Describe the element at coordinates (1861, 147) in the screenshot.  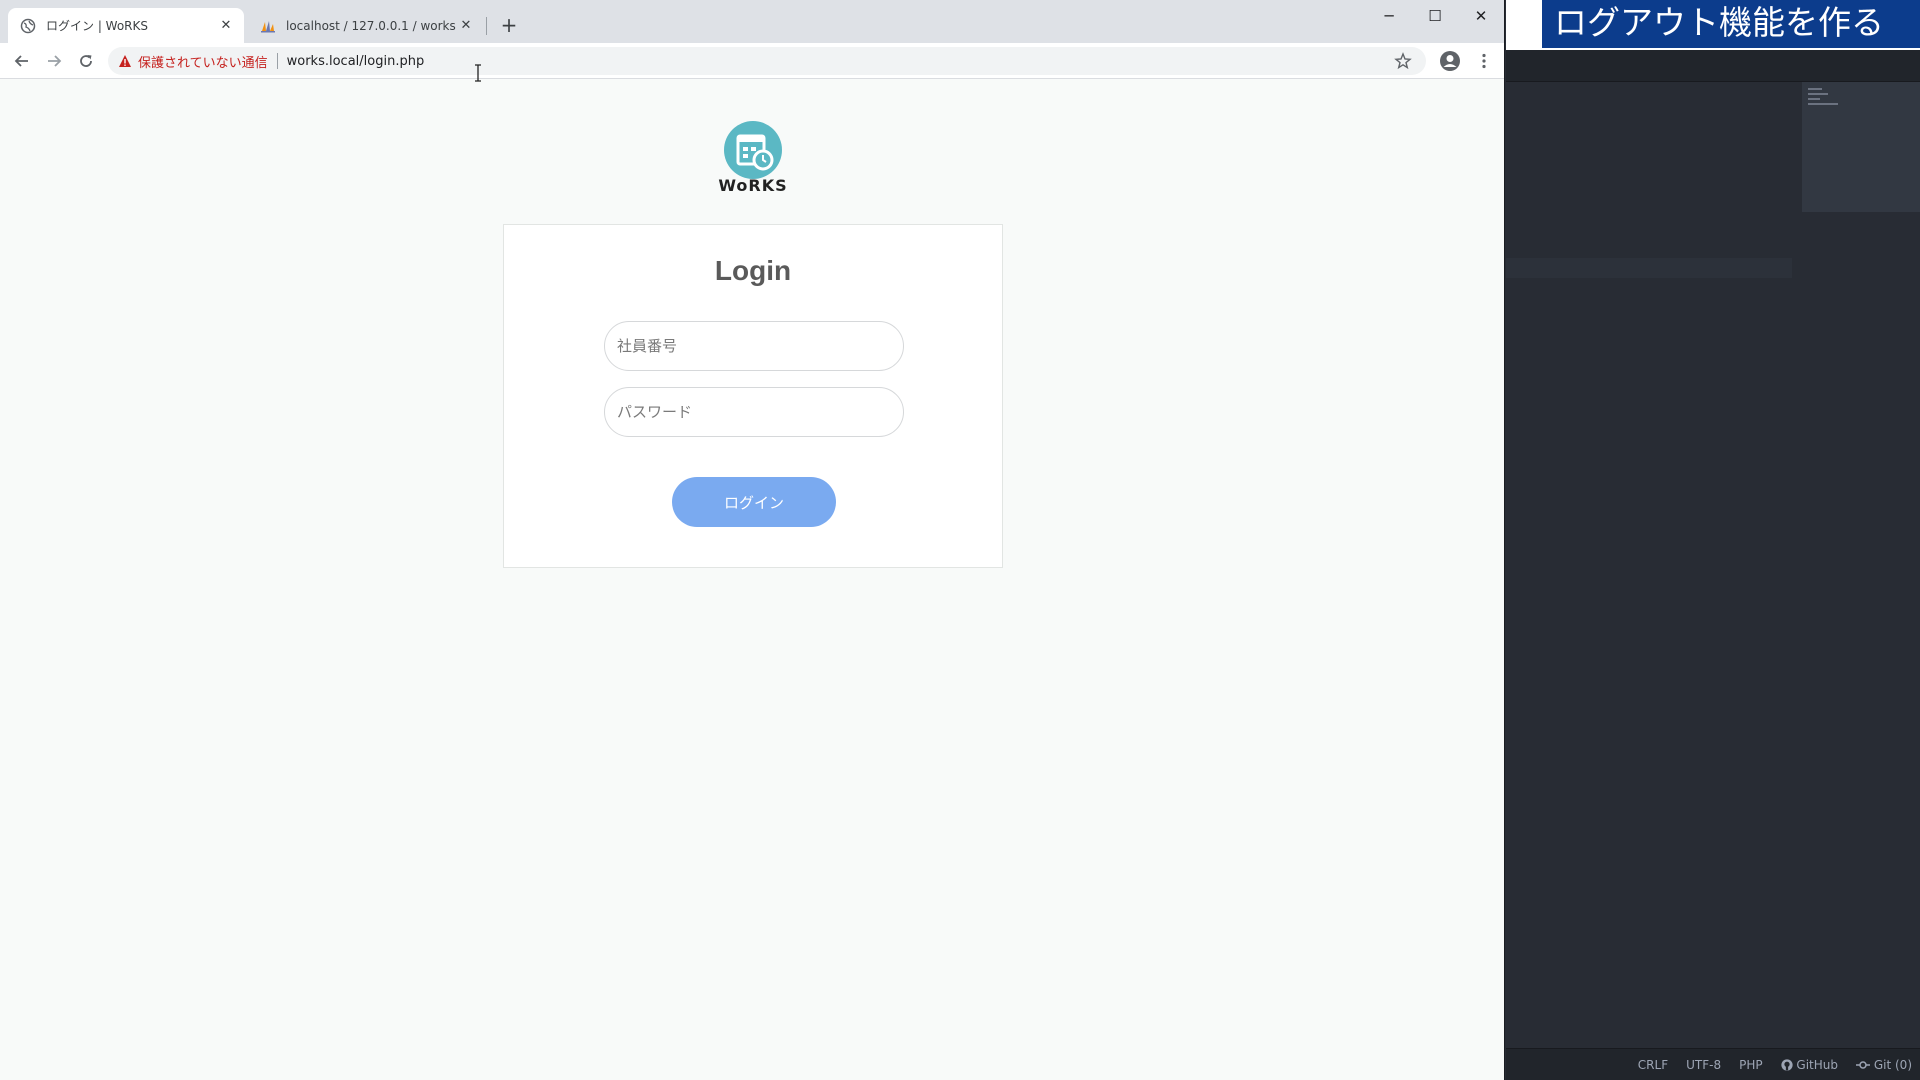
I see `minimap` at that location.